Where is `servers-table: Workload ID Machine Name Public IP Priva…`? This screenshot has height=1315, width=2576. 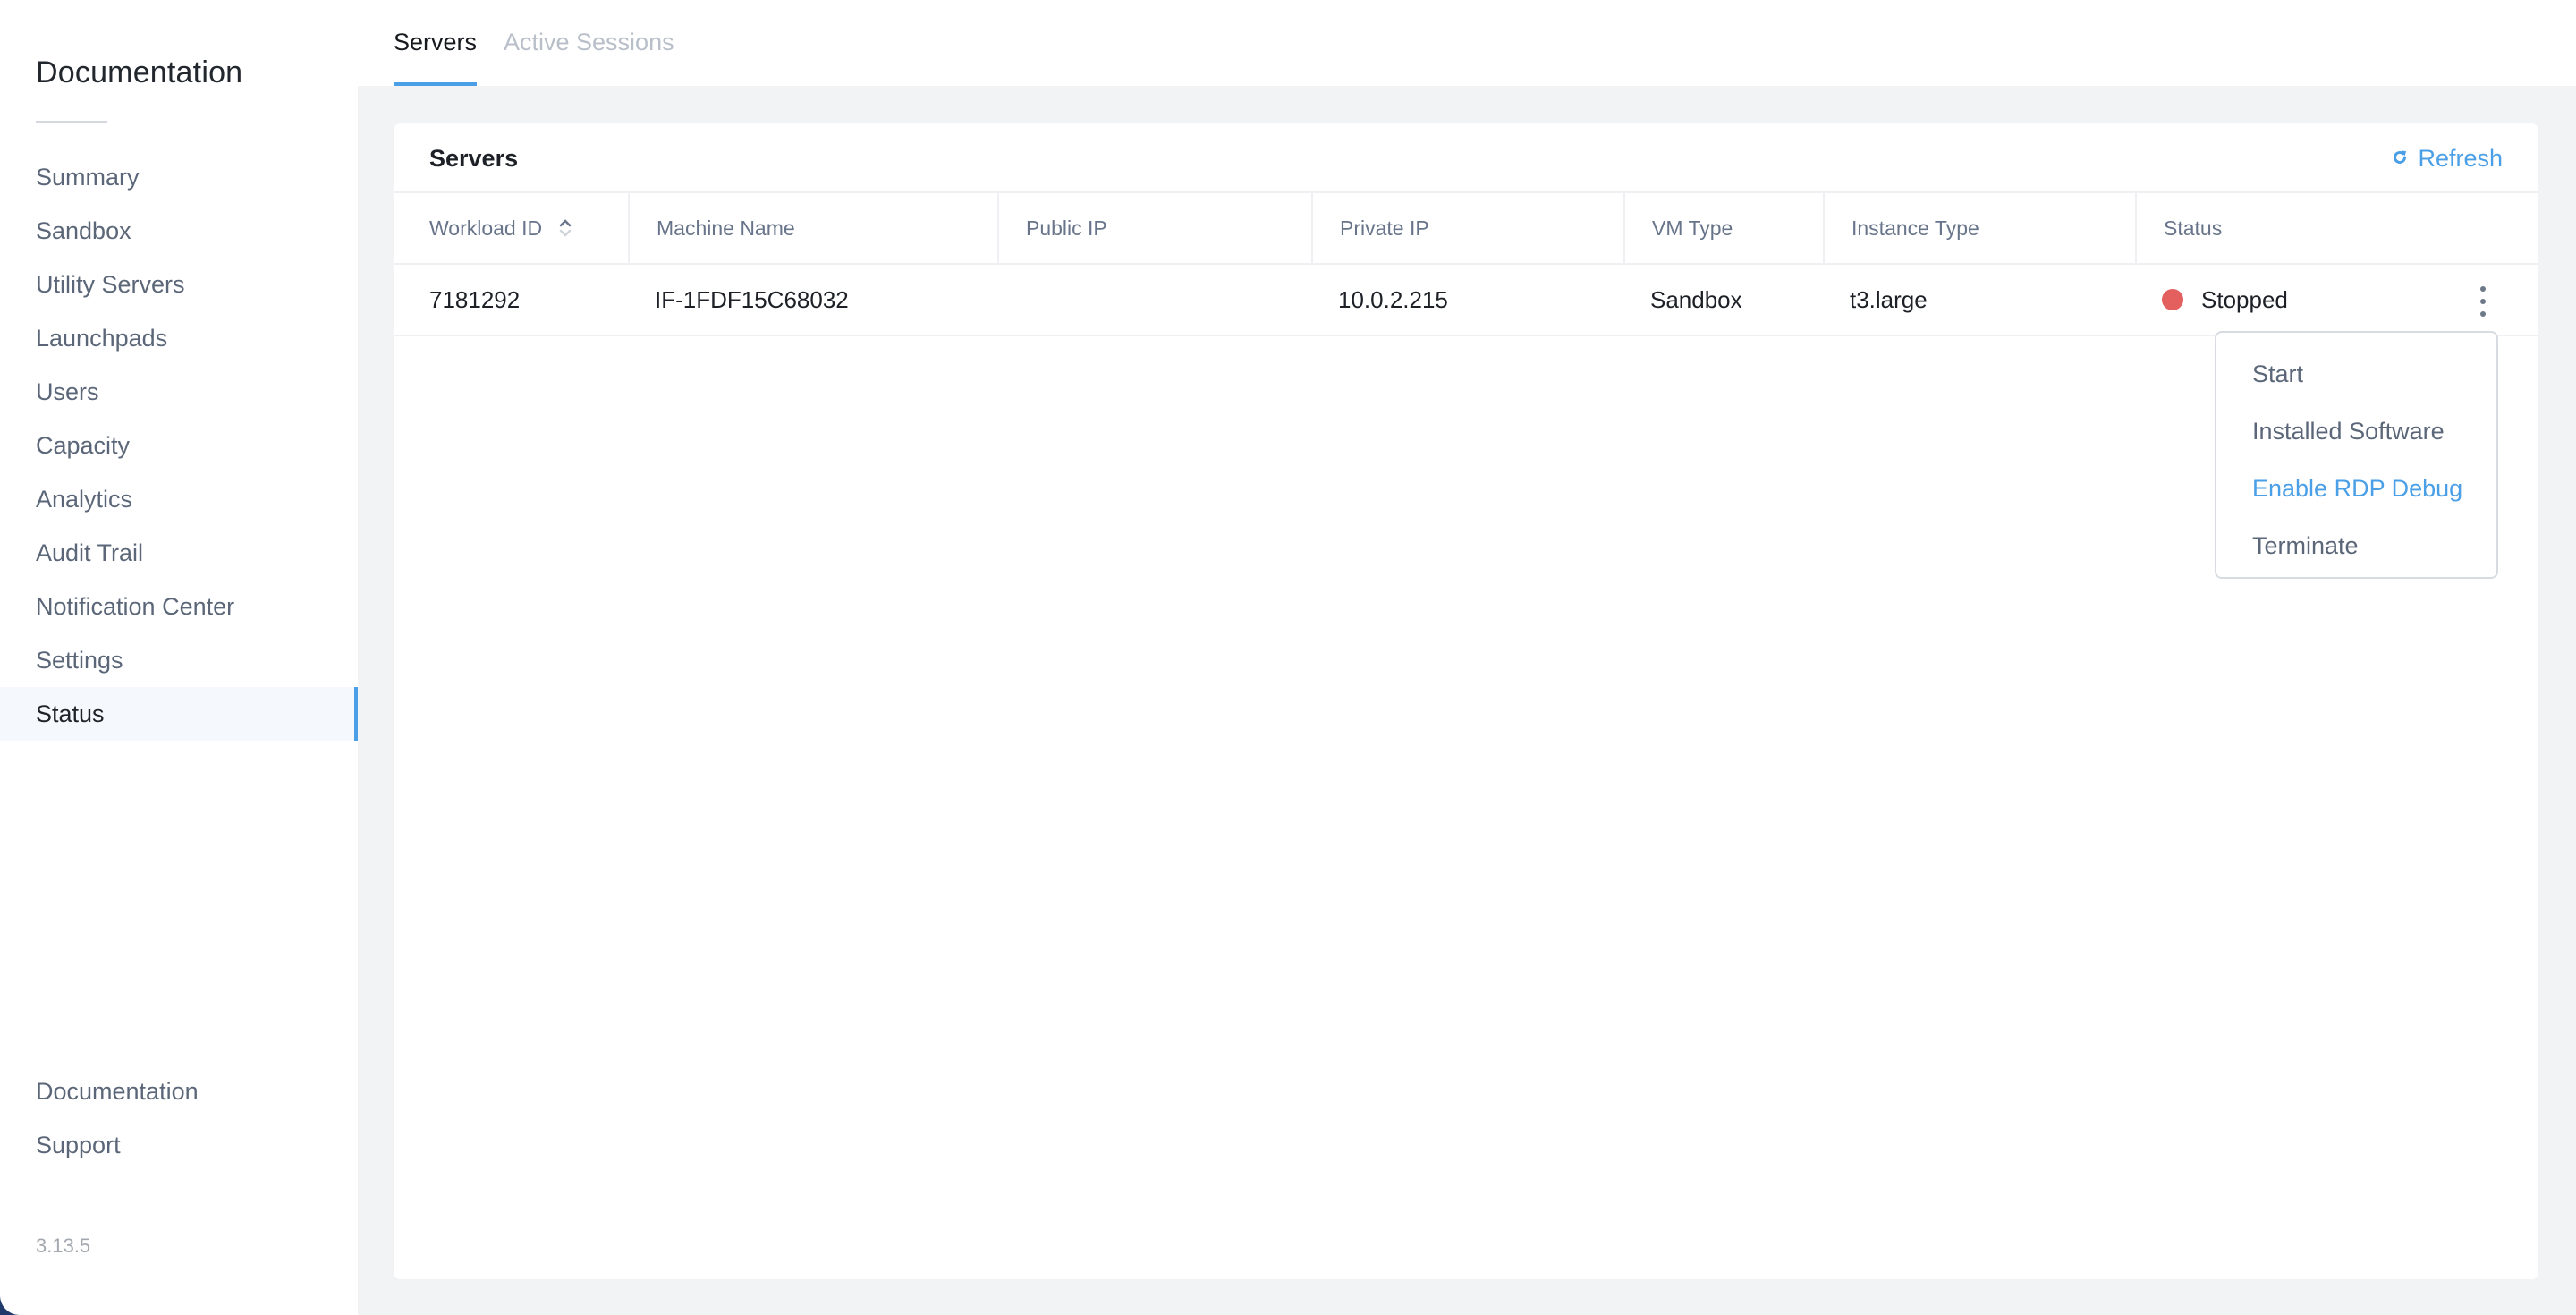 servers-table: Workload ID Machine Name Public IP Priva… is located at coordinates (1466, 264).